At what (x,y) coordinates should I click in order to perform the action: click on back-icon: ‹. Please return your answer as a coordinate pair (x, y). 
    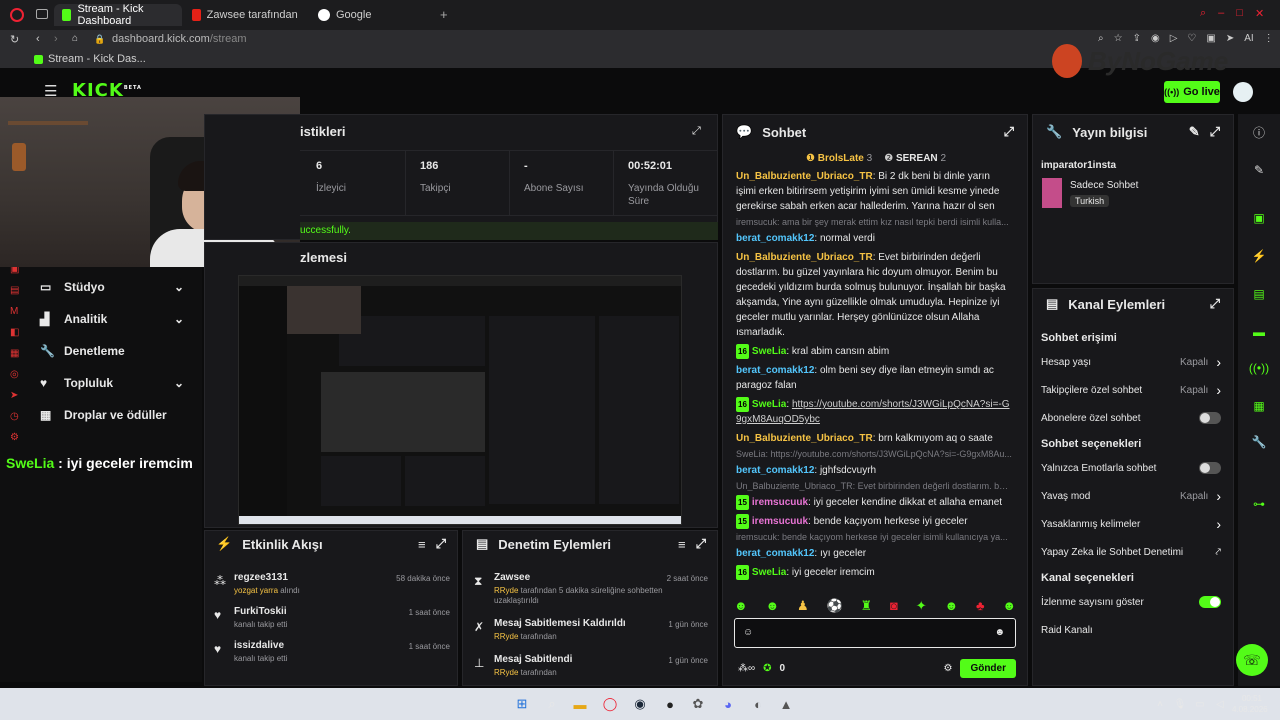
    Looking at the image, I should click on (38, 39).